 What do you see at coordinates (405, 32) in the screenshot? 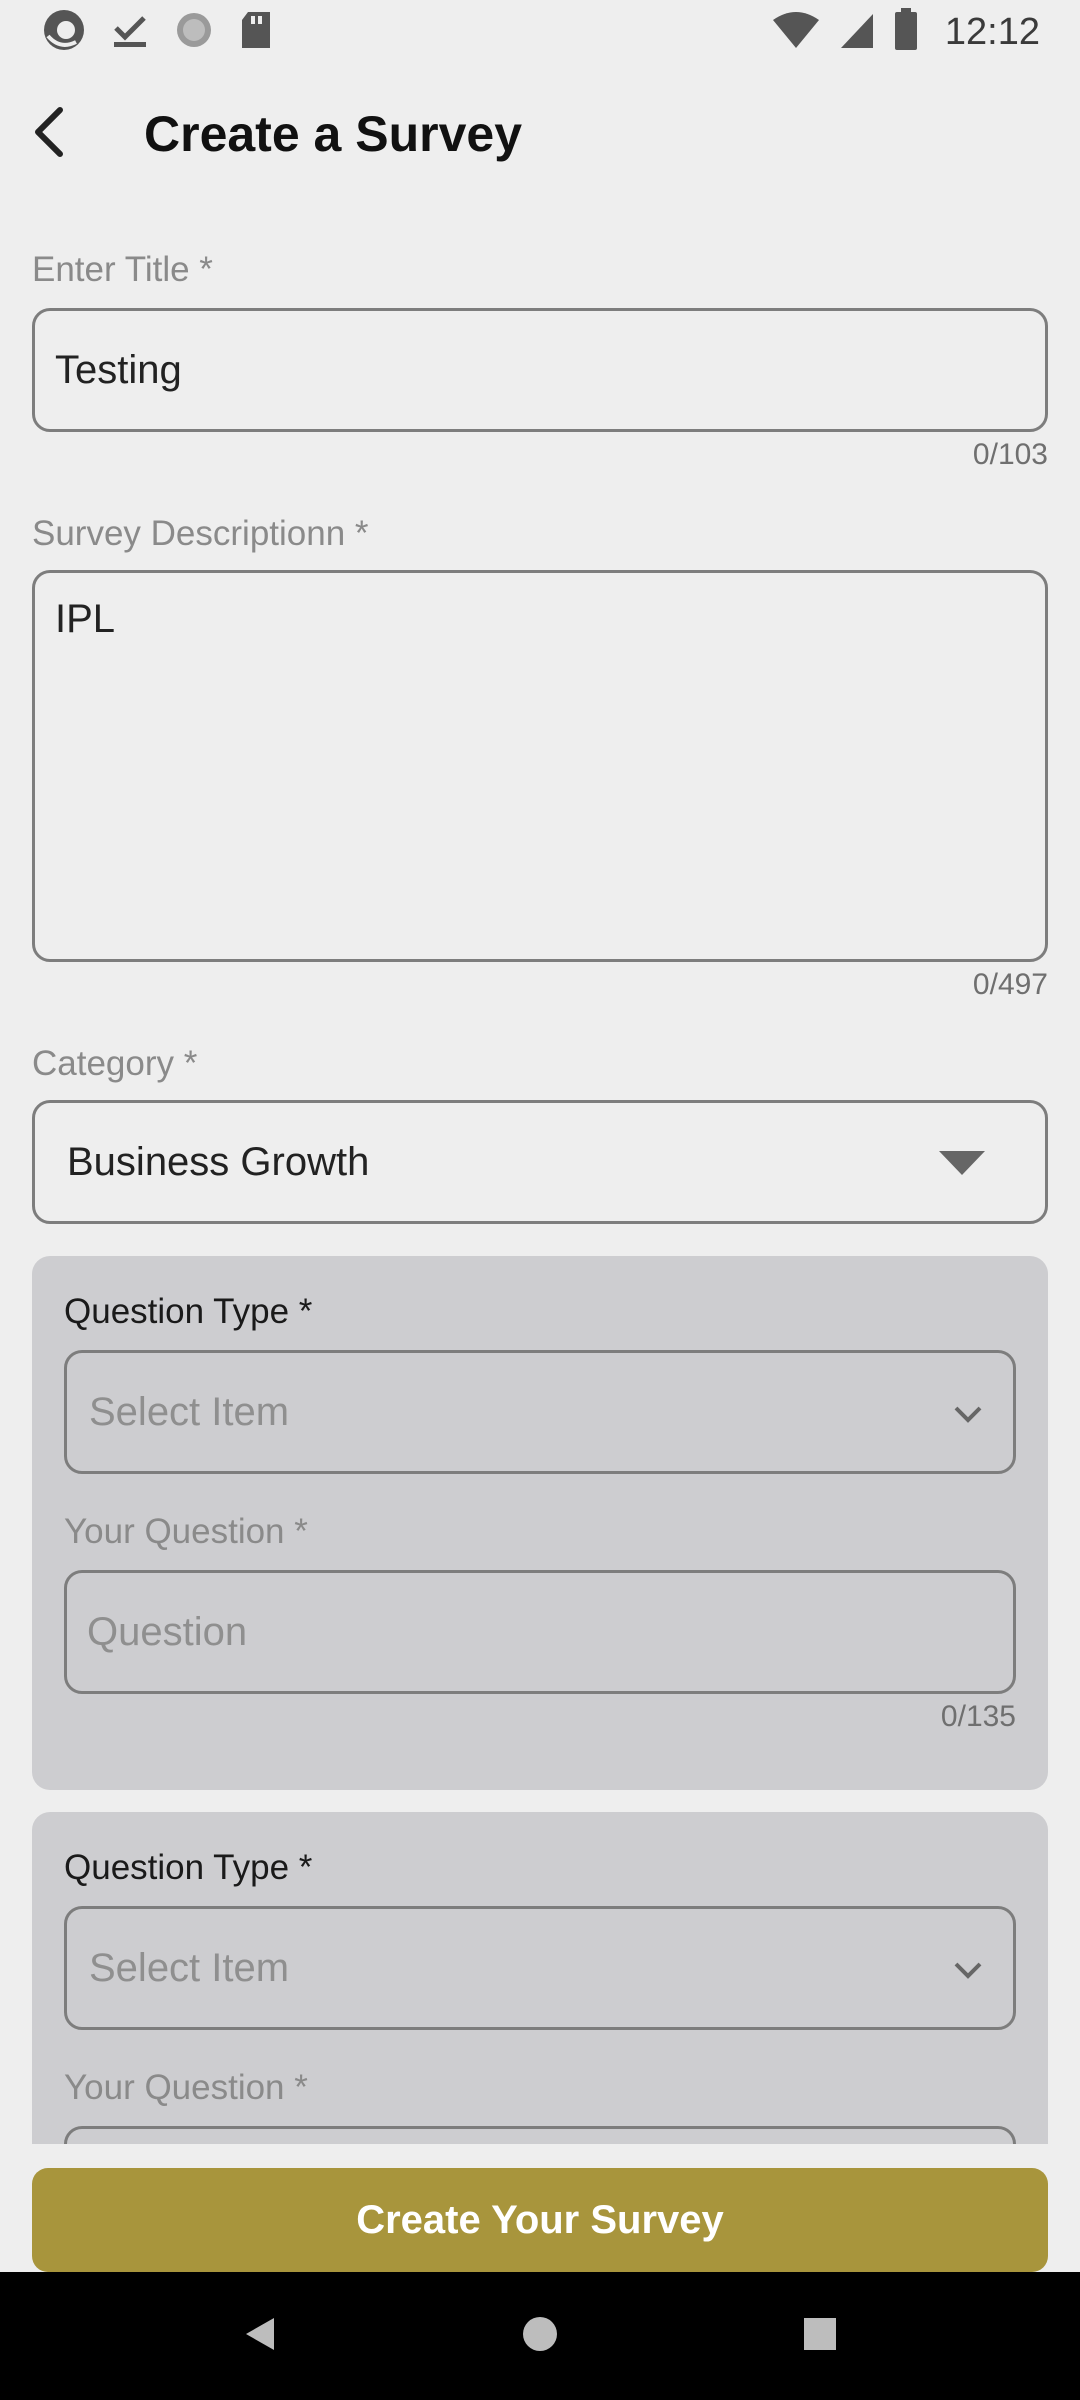
I see `status-left-icons` at bounding box center [405, 32].